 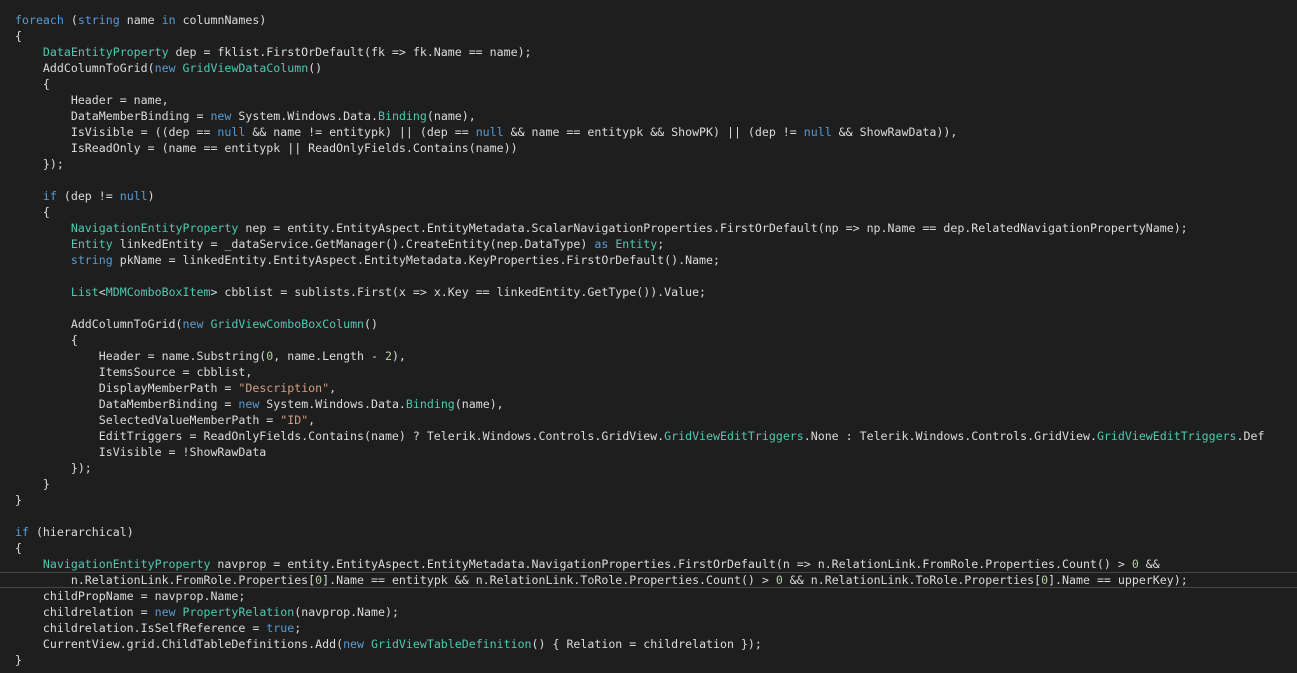 I want to click on code-text: && ShowRawData)),, so click(x=894, y=132).